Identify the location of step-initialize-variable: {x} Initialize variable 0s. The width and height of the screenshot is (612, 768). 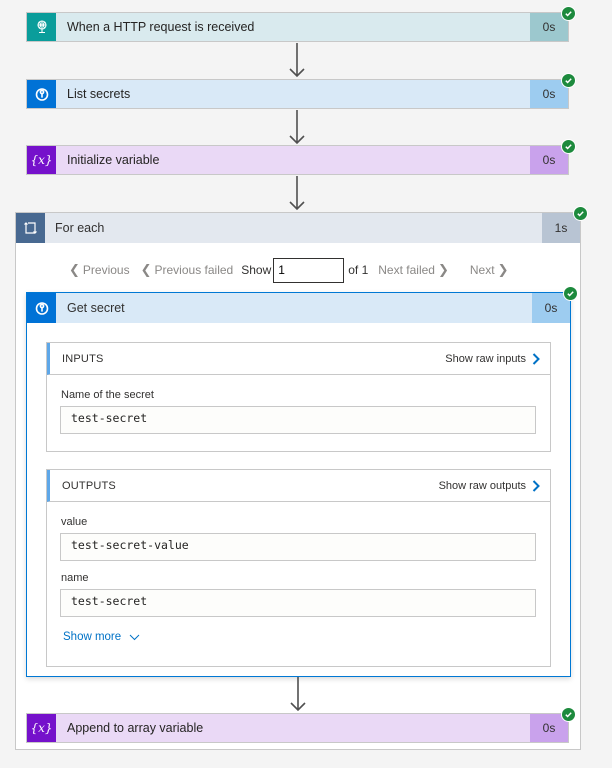
(301, 157).